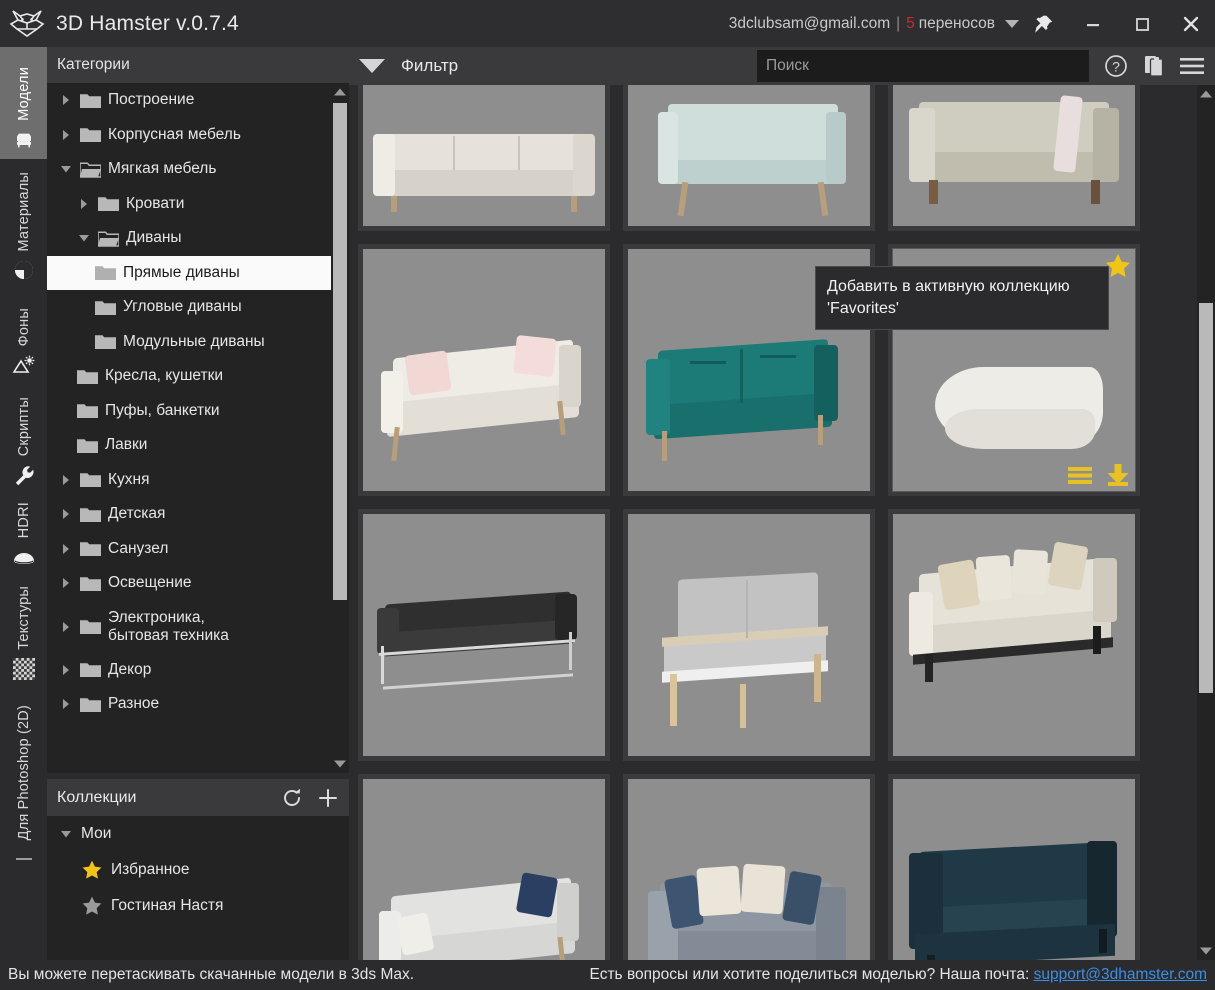  Describe the element at coordinates (189, 411) in the screenshot. I see `tree-item-pufy-banketki: Пуфы, банкетки` at that location.